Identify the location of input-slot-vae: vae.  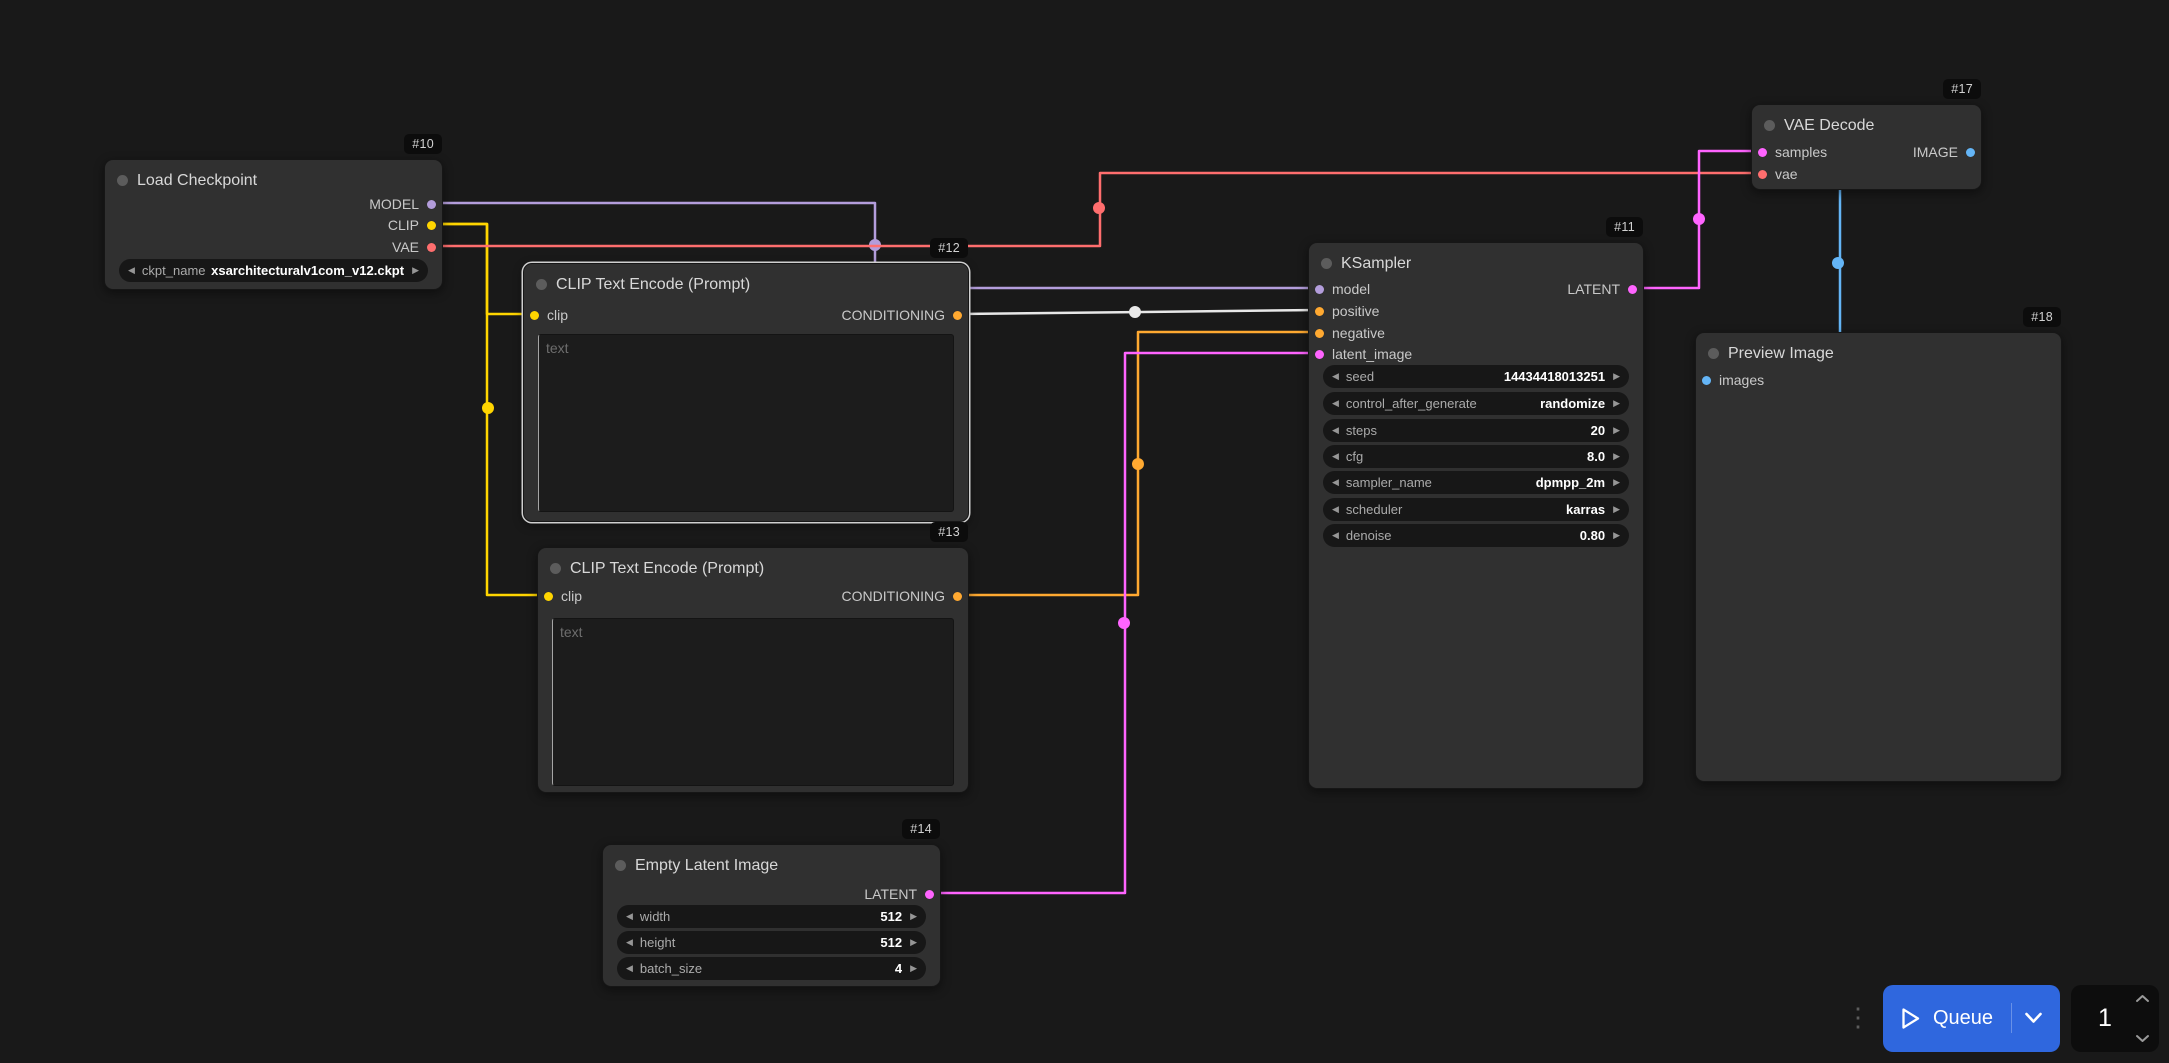
(1778, 174).